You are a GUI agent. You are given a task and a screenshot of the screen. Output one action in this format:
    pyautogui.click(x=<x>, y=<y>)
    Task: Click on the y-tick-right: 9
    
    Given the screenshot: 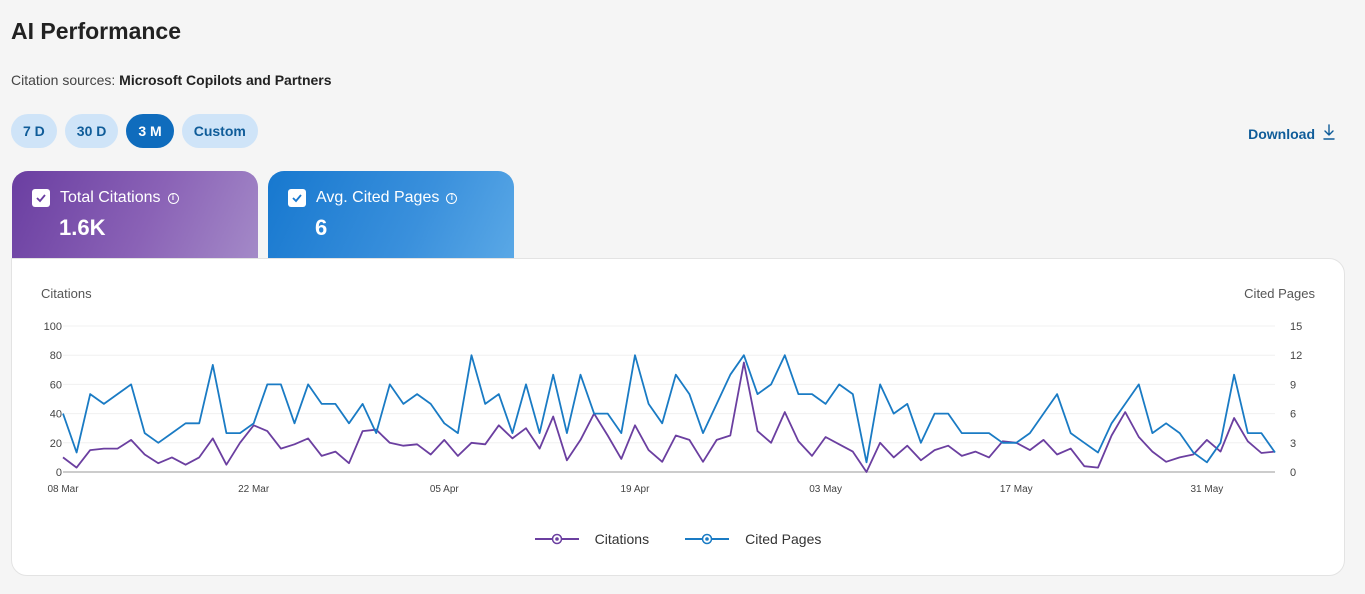 What is the action you would take?
    pyautogui.click(x=1293, y=385)
    